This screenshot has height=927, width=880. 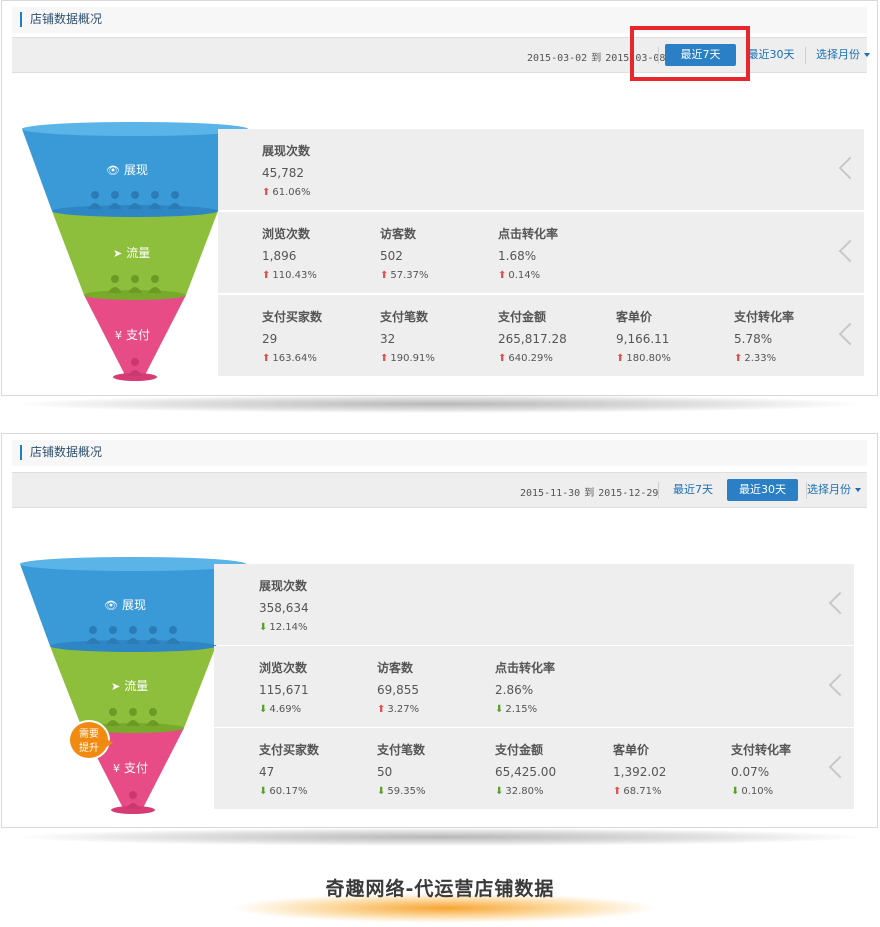 What do you see at coordinates (125, 605) in the screenshot?
I see `funnel-label-display: 👁 展现` at bounding box center [125, 605].